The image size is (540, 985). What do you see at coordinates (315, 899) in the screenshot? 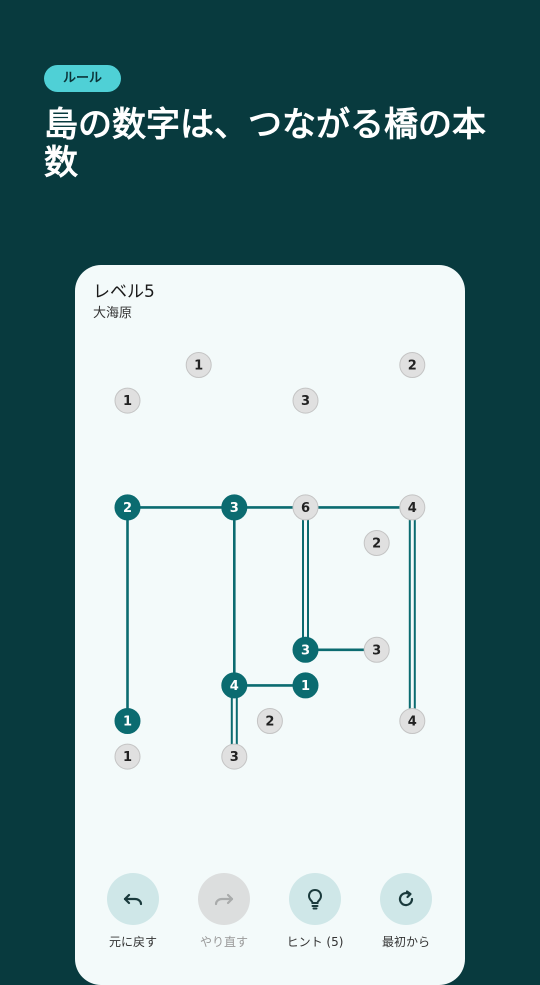
I see `lightbulb-icon` at bounding box center [315, 899].